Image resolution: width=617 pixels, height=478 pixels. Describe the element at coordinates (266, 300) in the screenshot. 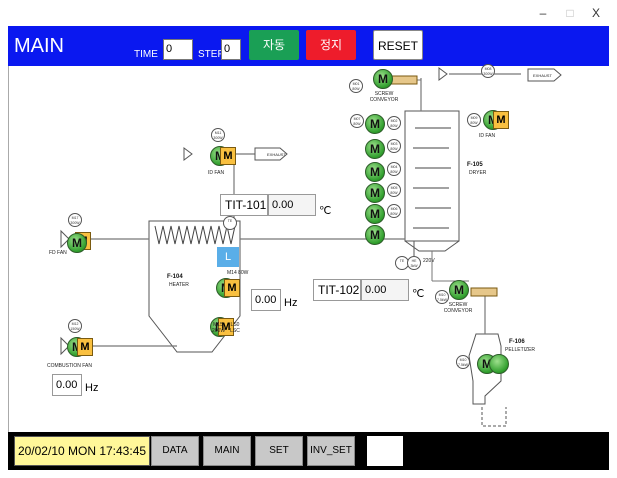

I see `fan-frequency-value: 0.00` at that location.